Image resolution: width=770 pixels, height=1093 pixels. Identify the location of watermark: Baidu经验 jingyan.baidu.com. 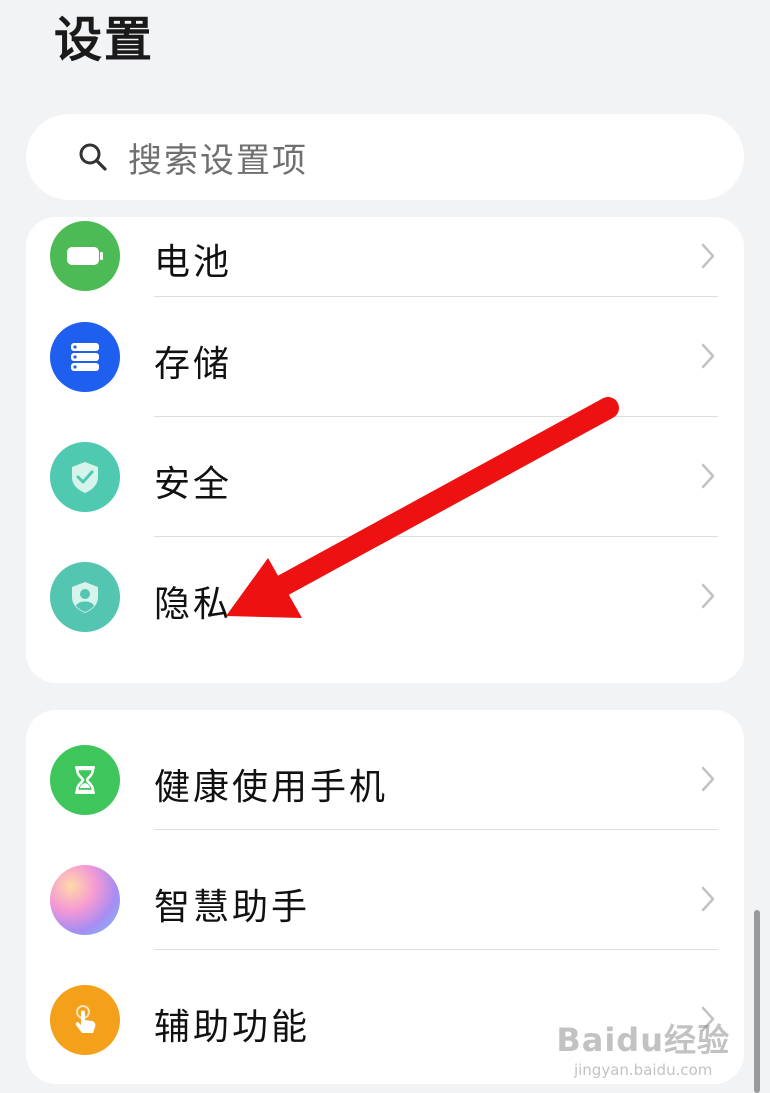
(643, 1047).